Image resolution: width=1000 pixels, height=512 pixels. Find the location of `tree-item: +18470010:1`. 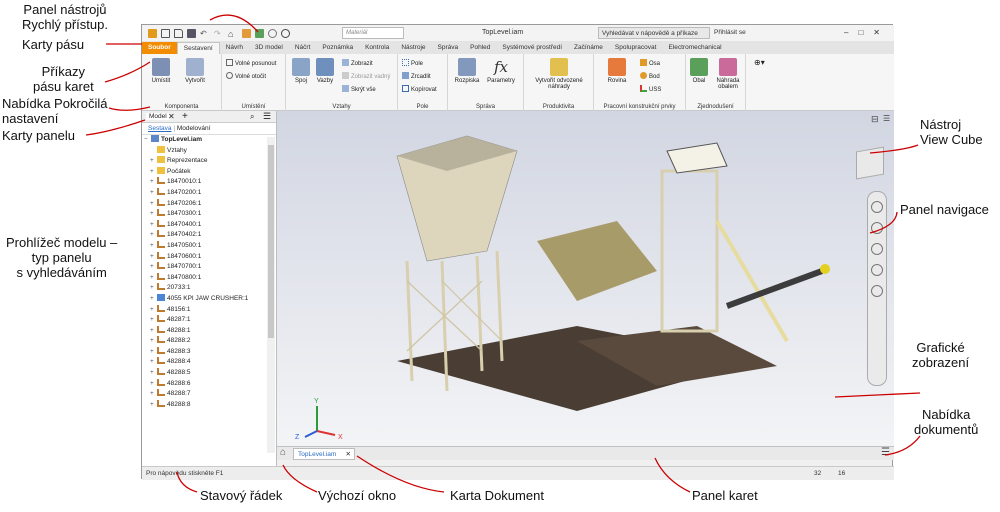

tree-item: +18470010:1 is located at coordinates (210, 182).